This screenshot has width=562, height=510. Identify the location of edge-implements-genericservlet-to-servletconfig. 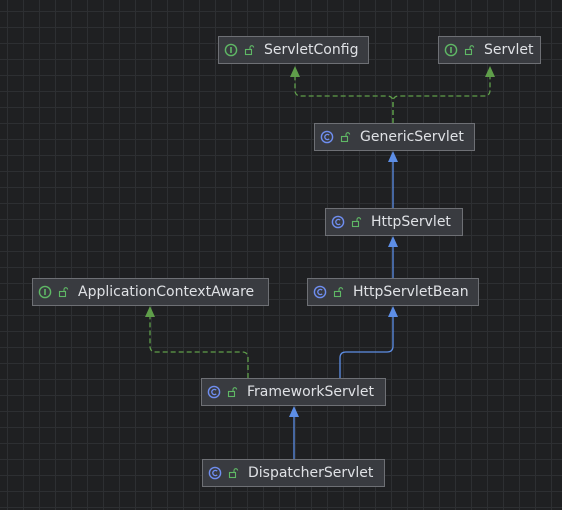
(344, 100).